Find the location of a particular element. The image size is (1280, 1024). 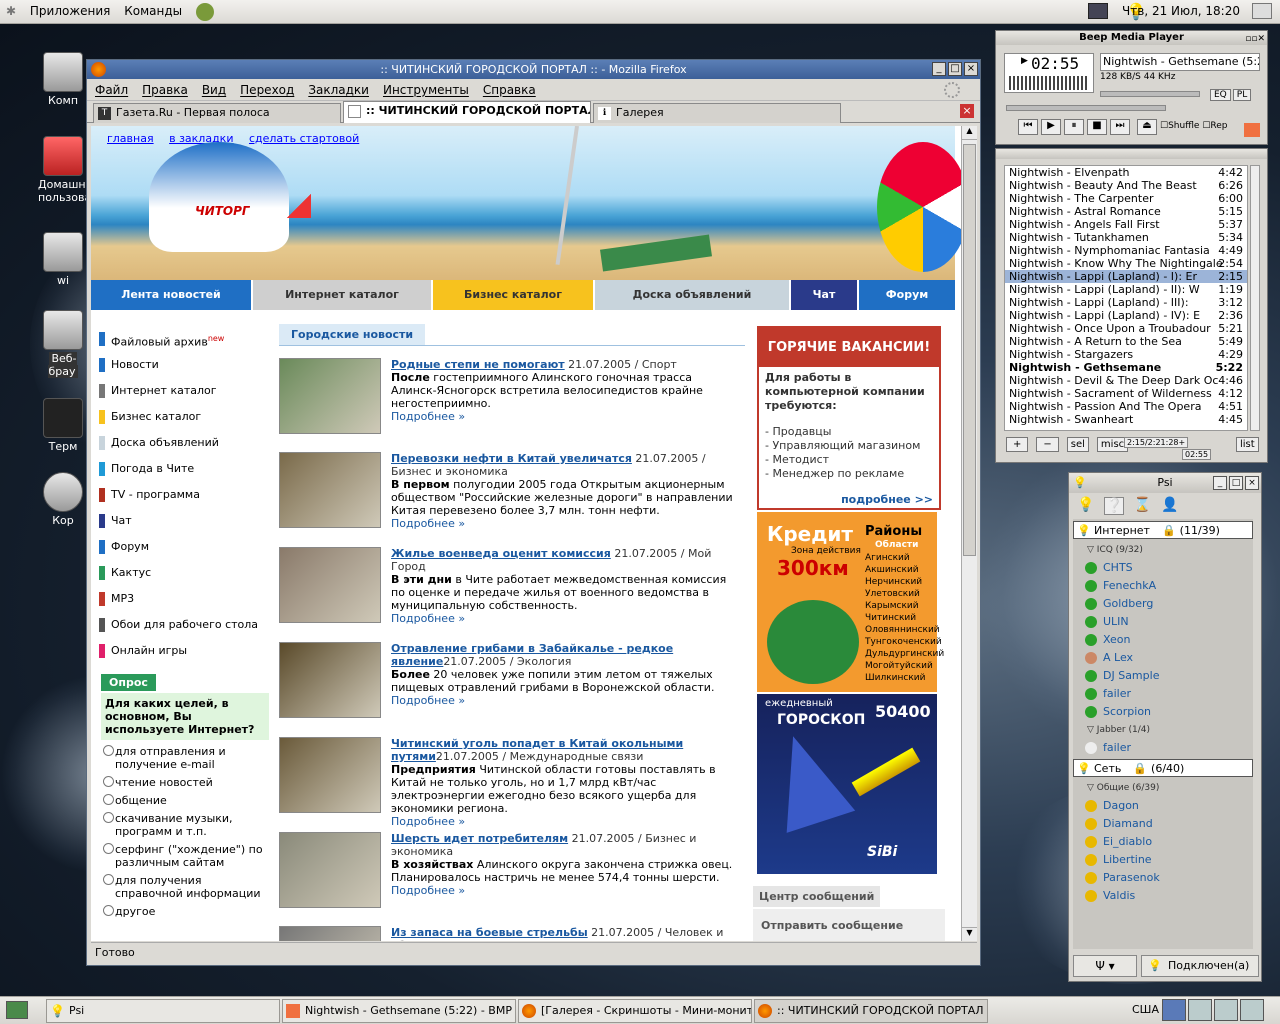

bmp-time: 02:55 is located at coordinates (1055, 63).